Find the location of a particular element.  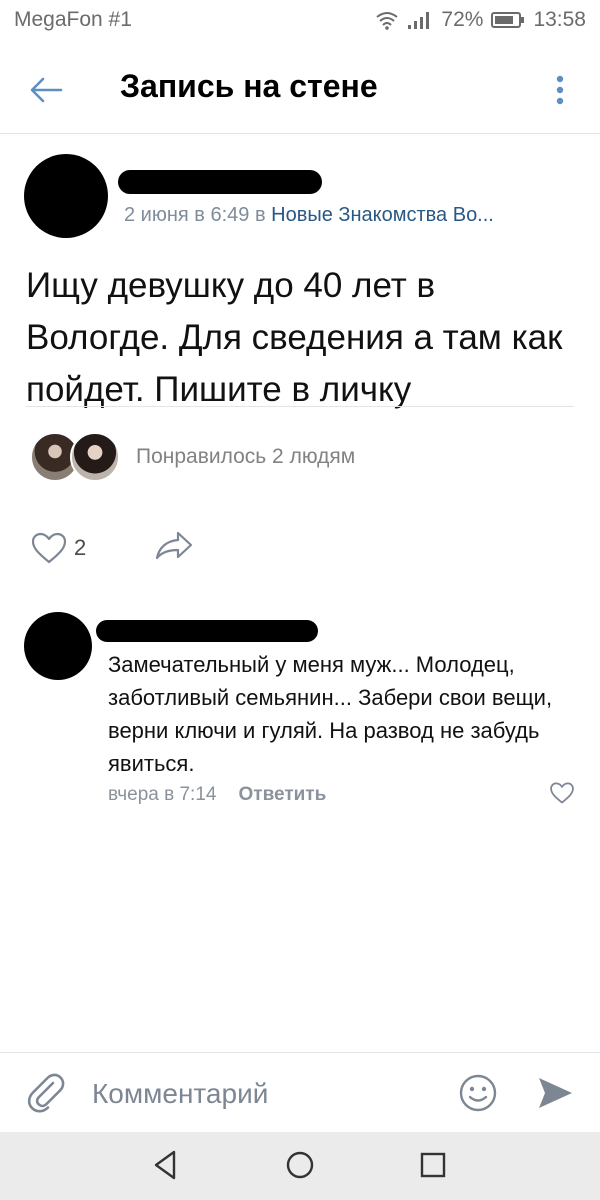

post-actions: 2 is located at coordinates (112, 547).